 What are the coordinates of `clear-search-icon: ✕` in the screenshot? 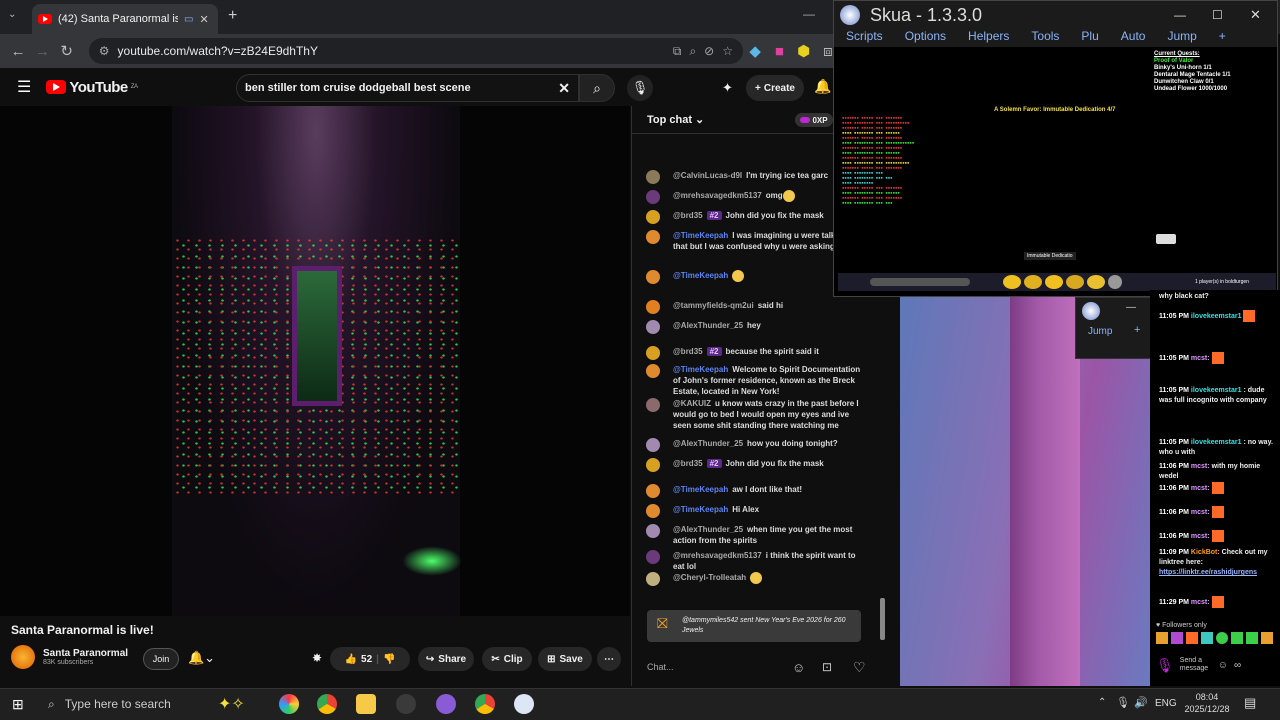 It's located at (564, 88).